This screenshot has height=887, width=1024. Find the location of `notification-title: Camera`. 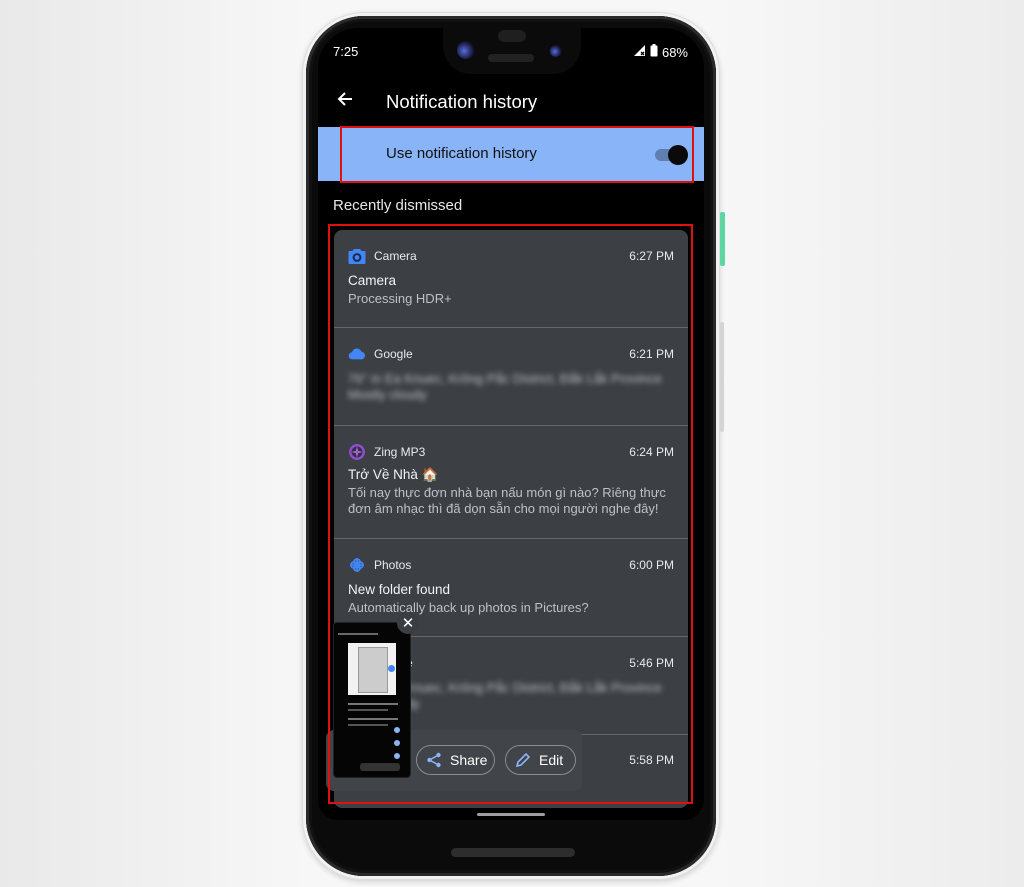

notification-title: Camera is located at coordinates (372, 280).